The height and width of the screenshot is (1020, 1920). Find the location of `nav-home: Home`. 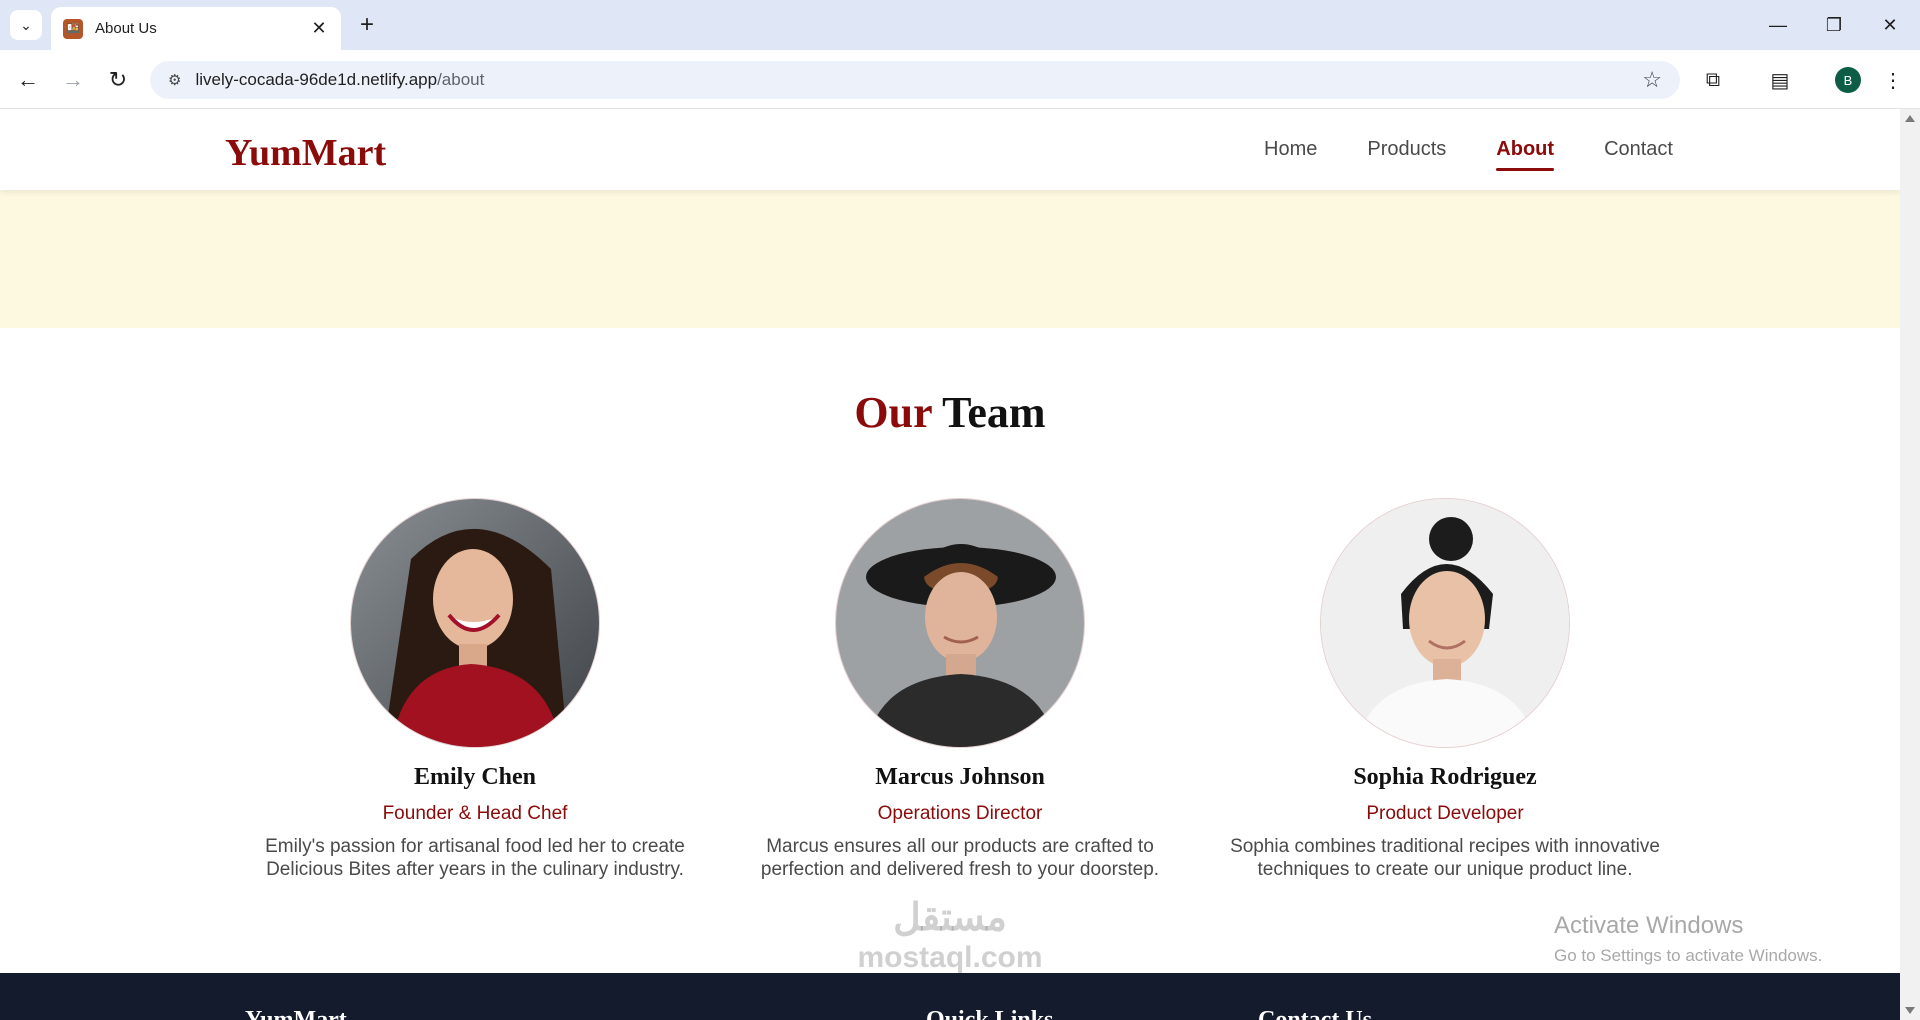

nav-home: Home is located at coordinates (1290, 149).